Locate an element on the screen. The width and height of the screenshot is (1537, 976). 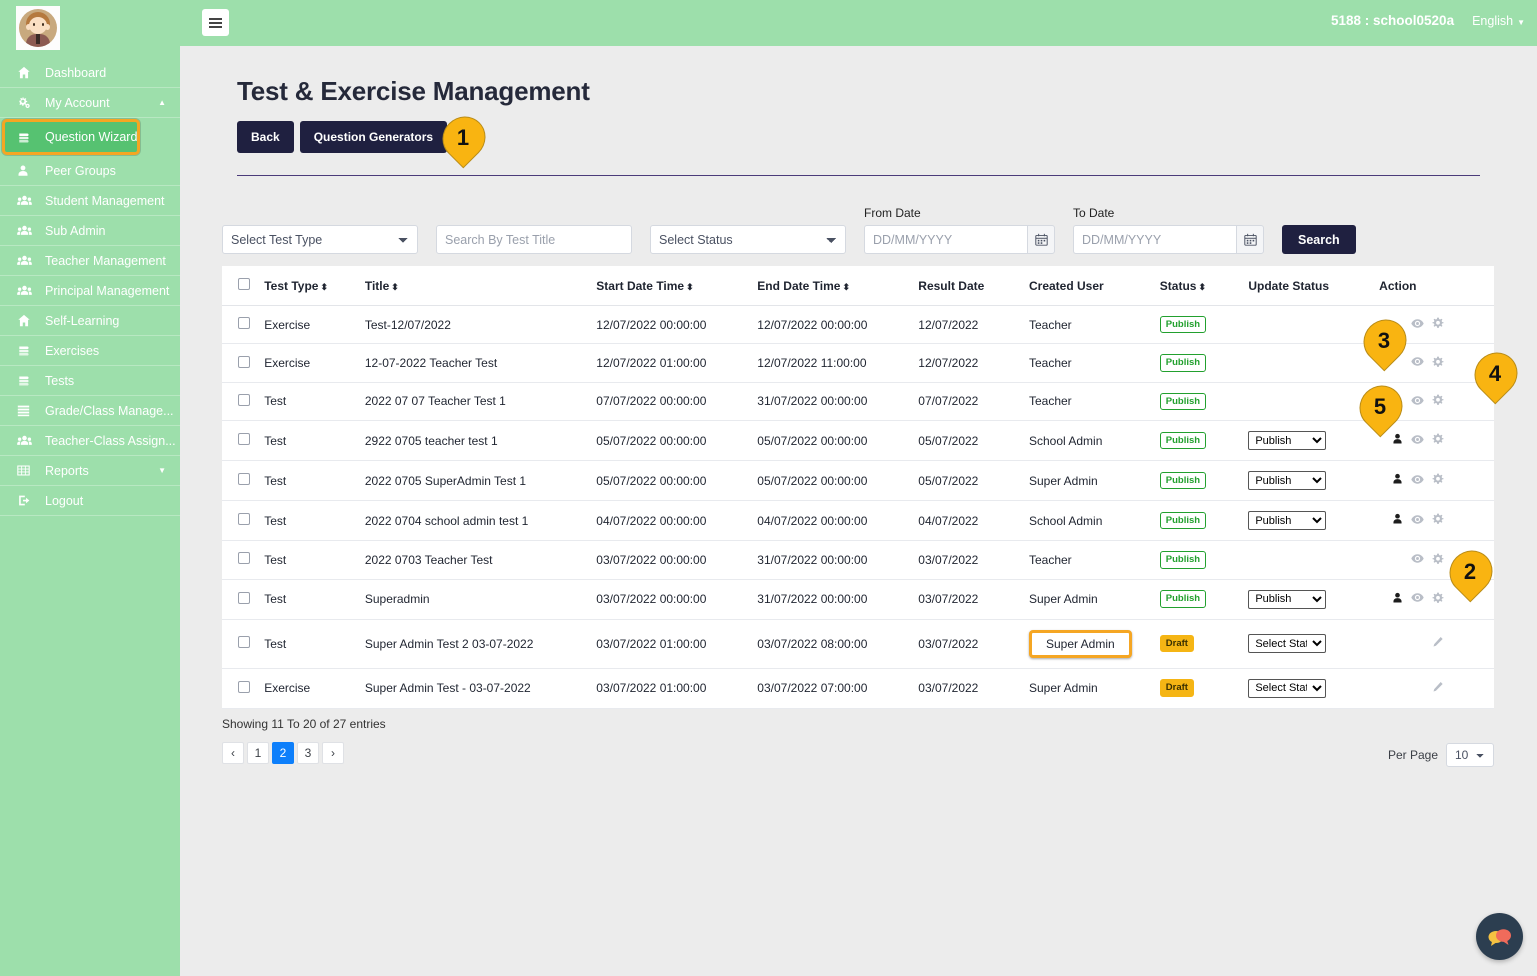
sidebar-item-logout: Logout is located at coordinates (90, 501).